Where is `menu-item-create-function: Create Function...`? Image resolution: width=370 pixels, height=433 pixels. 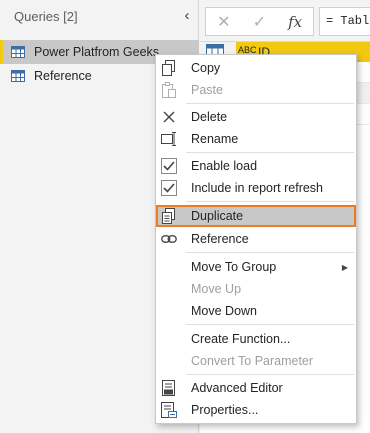 menu-item-create-function: Create Function... is located at coordinates (256, 339).